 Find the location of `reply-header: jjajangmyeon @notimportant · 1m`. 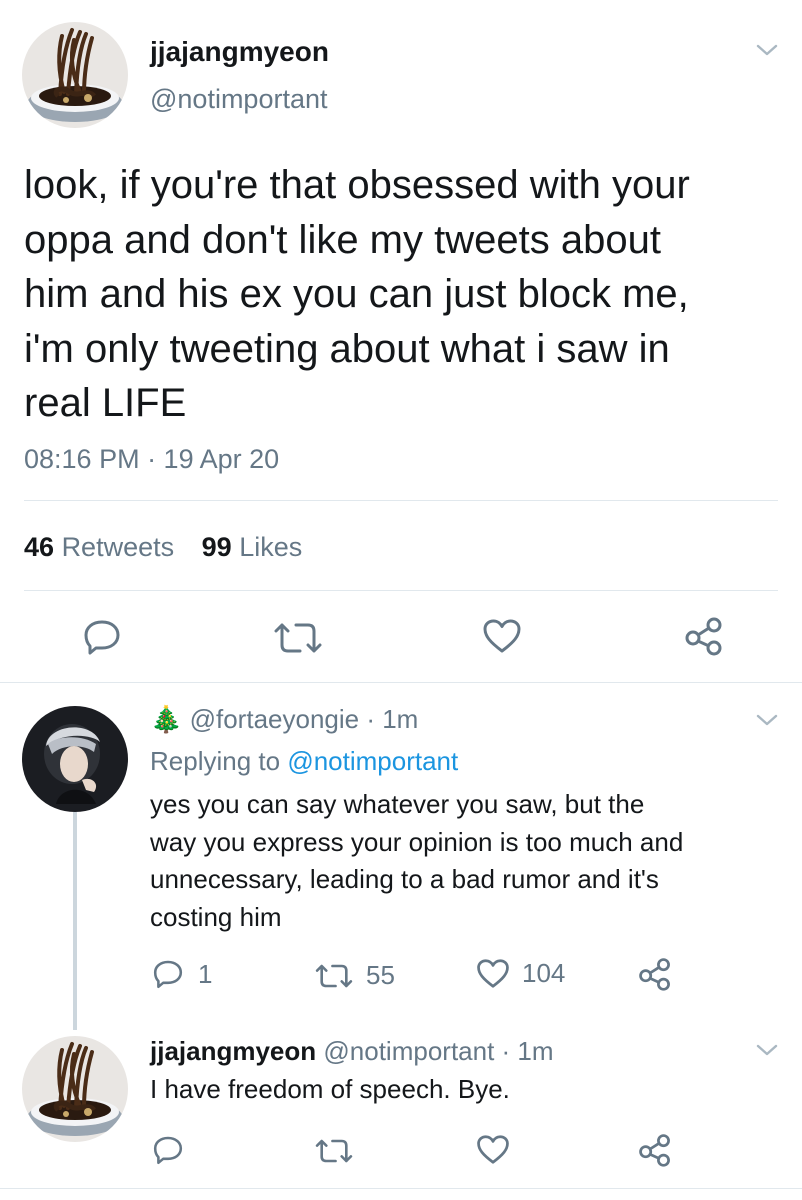

reply-header: jjajangmyeon @notimportant · 1m is located at coordinates (352, 1051).